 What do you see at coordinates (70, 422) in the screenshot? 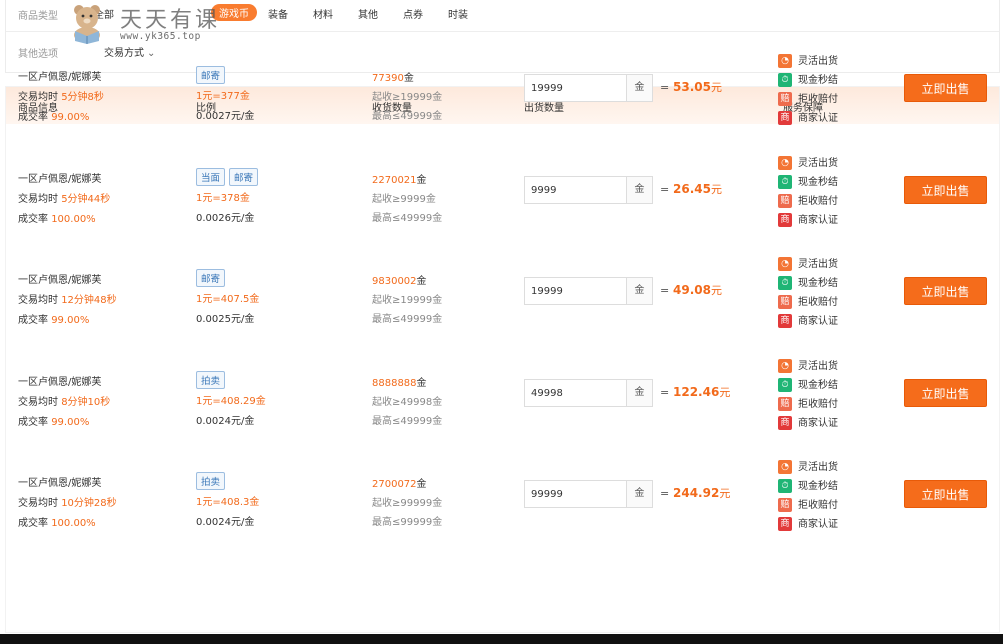
I see `success-rate-value: 99.00%` at bounding box center [70, 422].